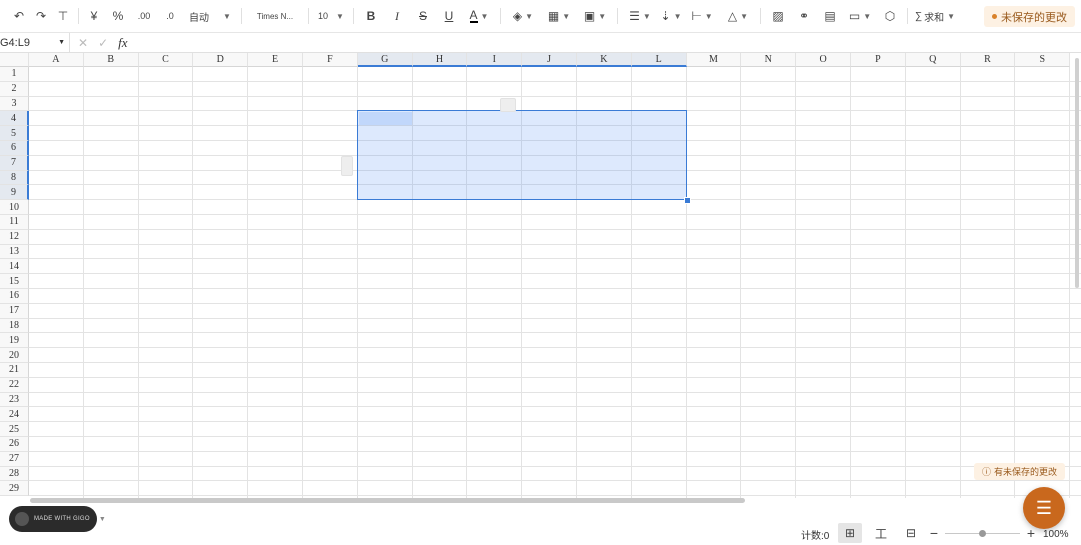  I want to click on borders-button: ▦ ▼, so click(559, 16).